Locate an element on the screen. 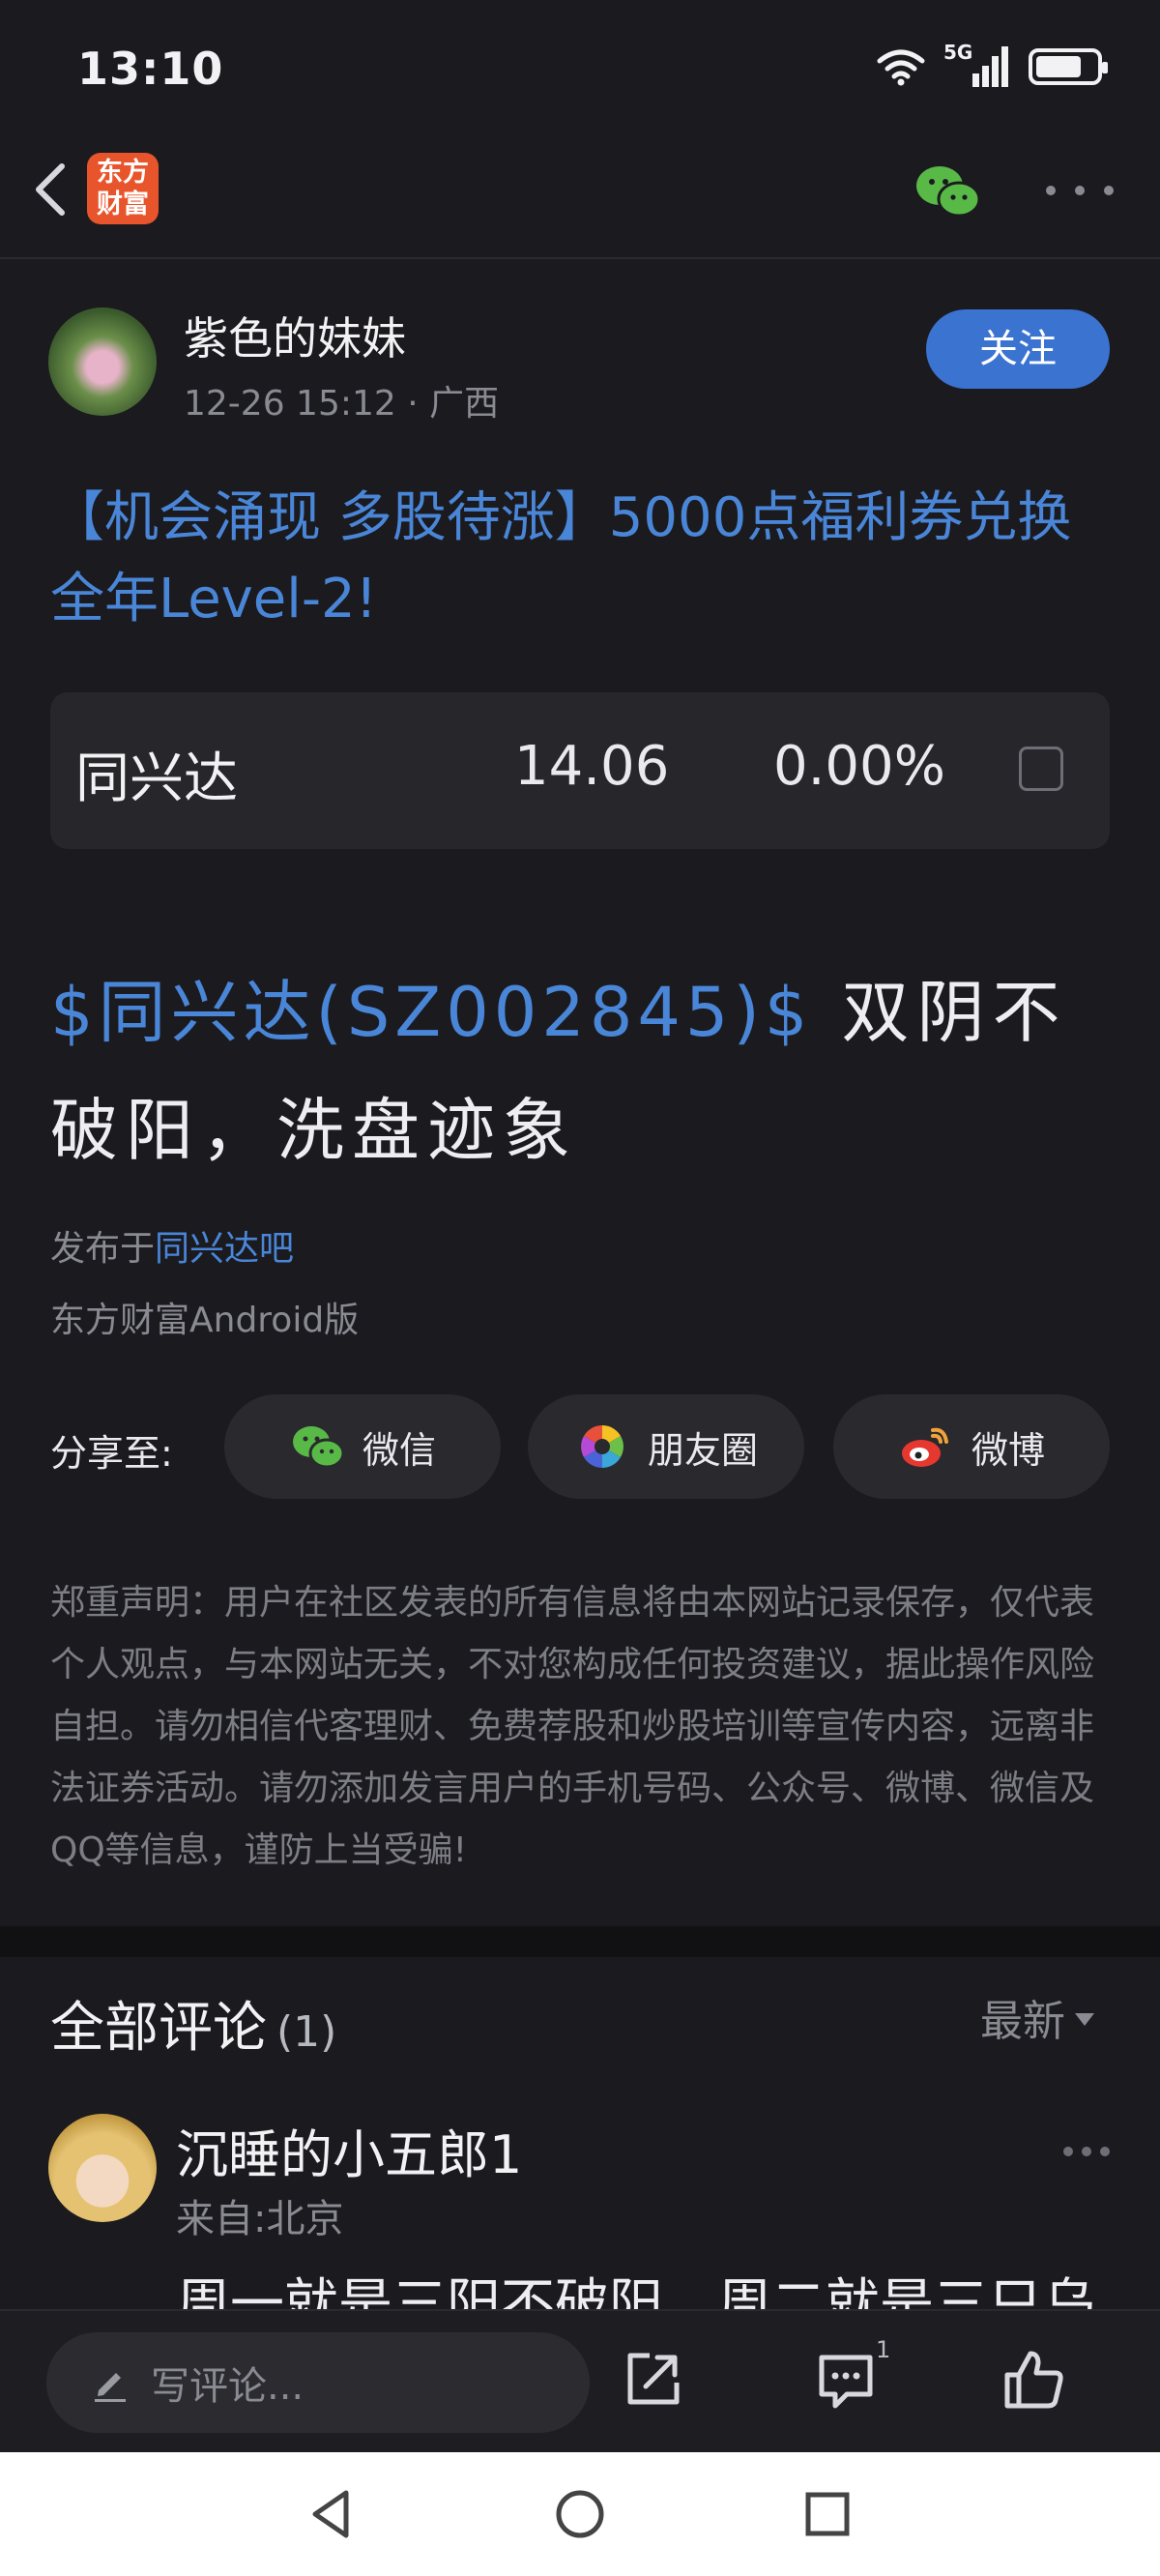 This screenshot has height=2576, width=1160. stock-change: 0.00% is located at coordinates (859, 766).